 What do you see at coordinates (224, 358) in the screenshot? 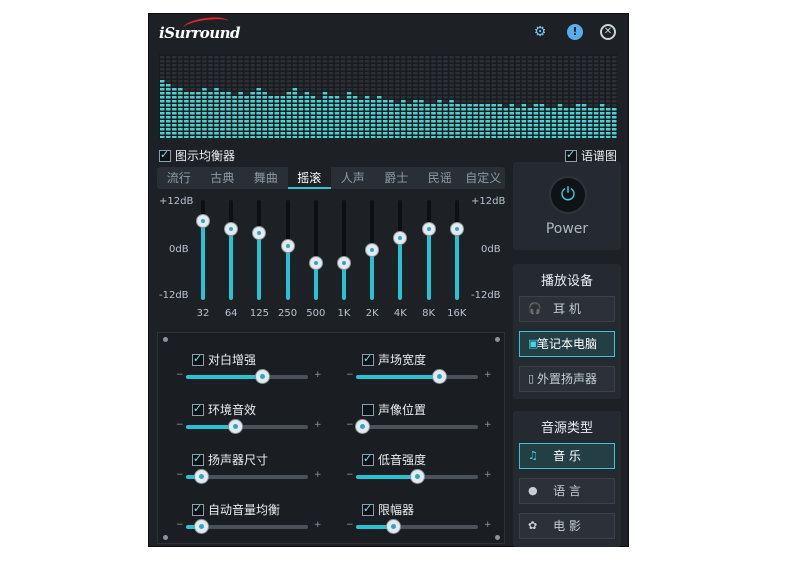
I see `effect-toggle: 对白增强` at bounding box center [224, 358].